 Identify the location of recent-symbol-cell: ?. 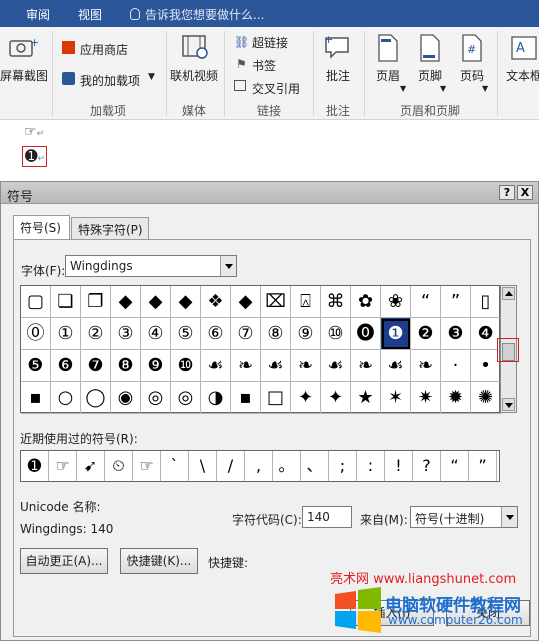
(427, 466).